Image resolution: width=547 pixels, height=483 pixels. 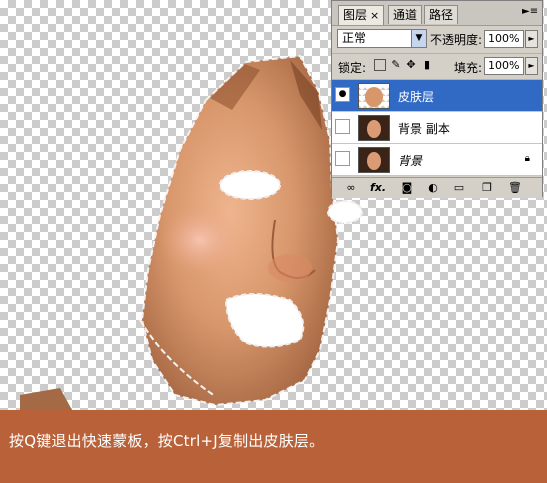 I want to click on chevron-down-icon: ▼, so click(x=418, y=38).